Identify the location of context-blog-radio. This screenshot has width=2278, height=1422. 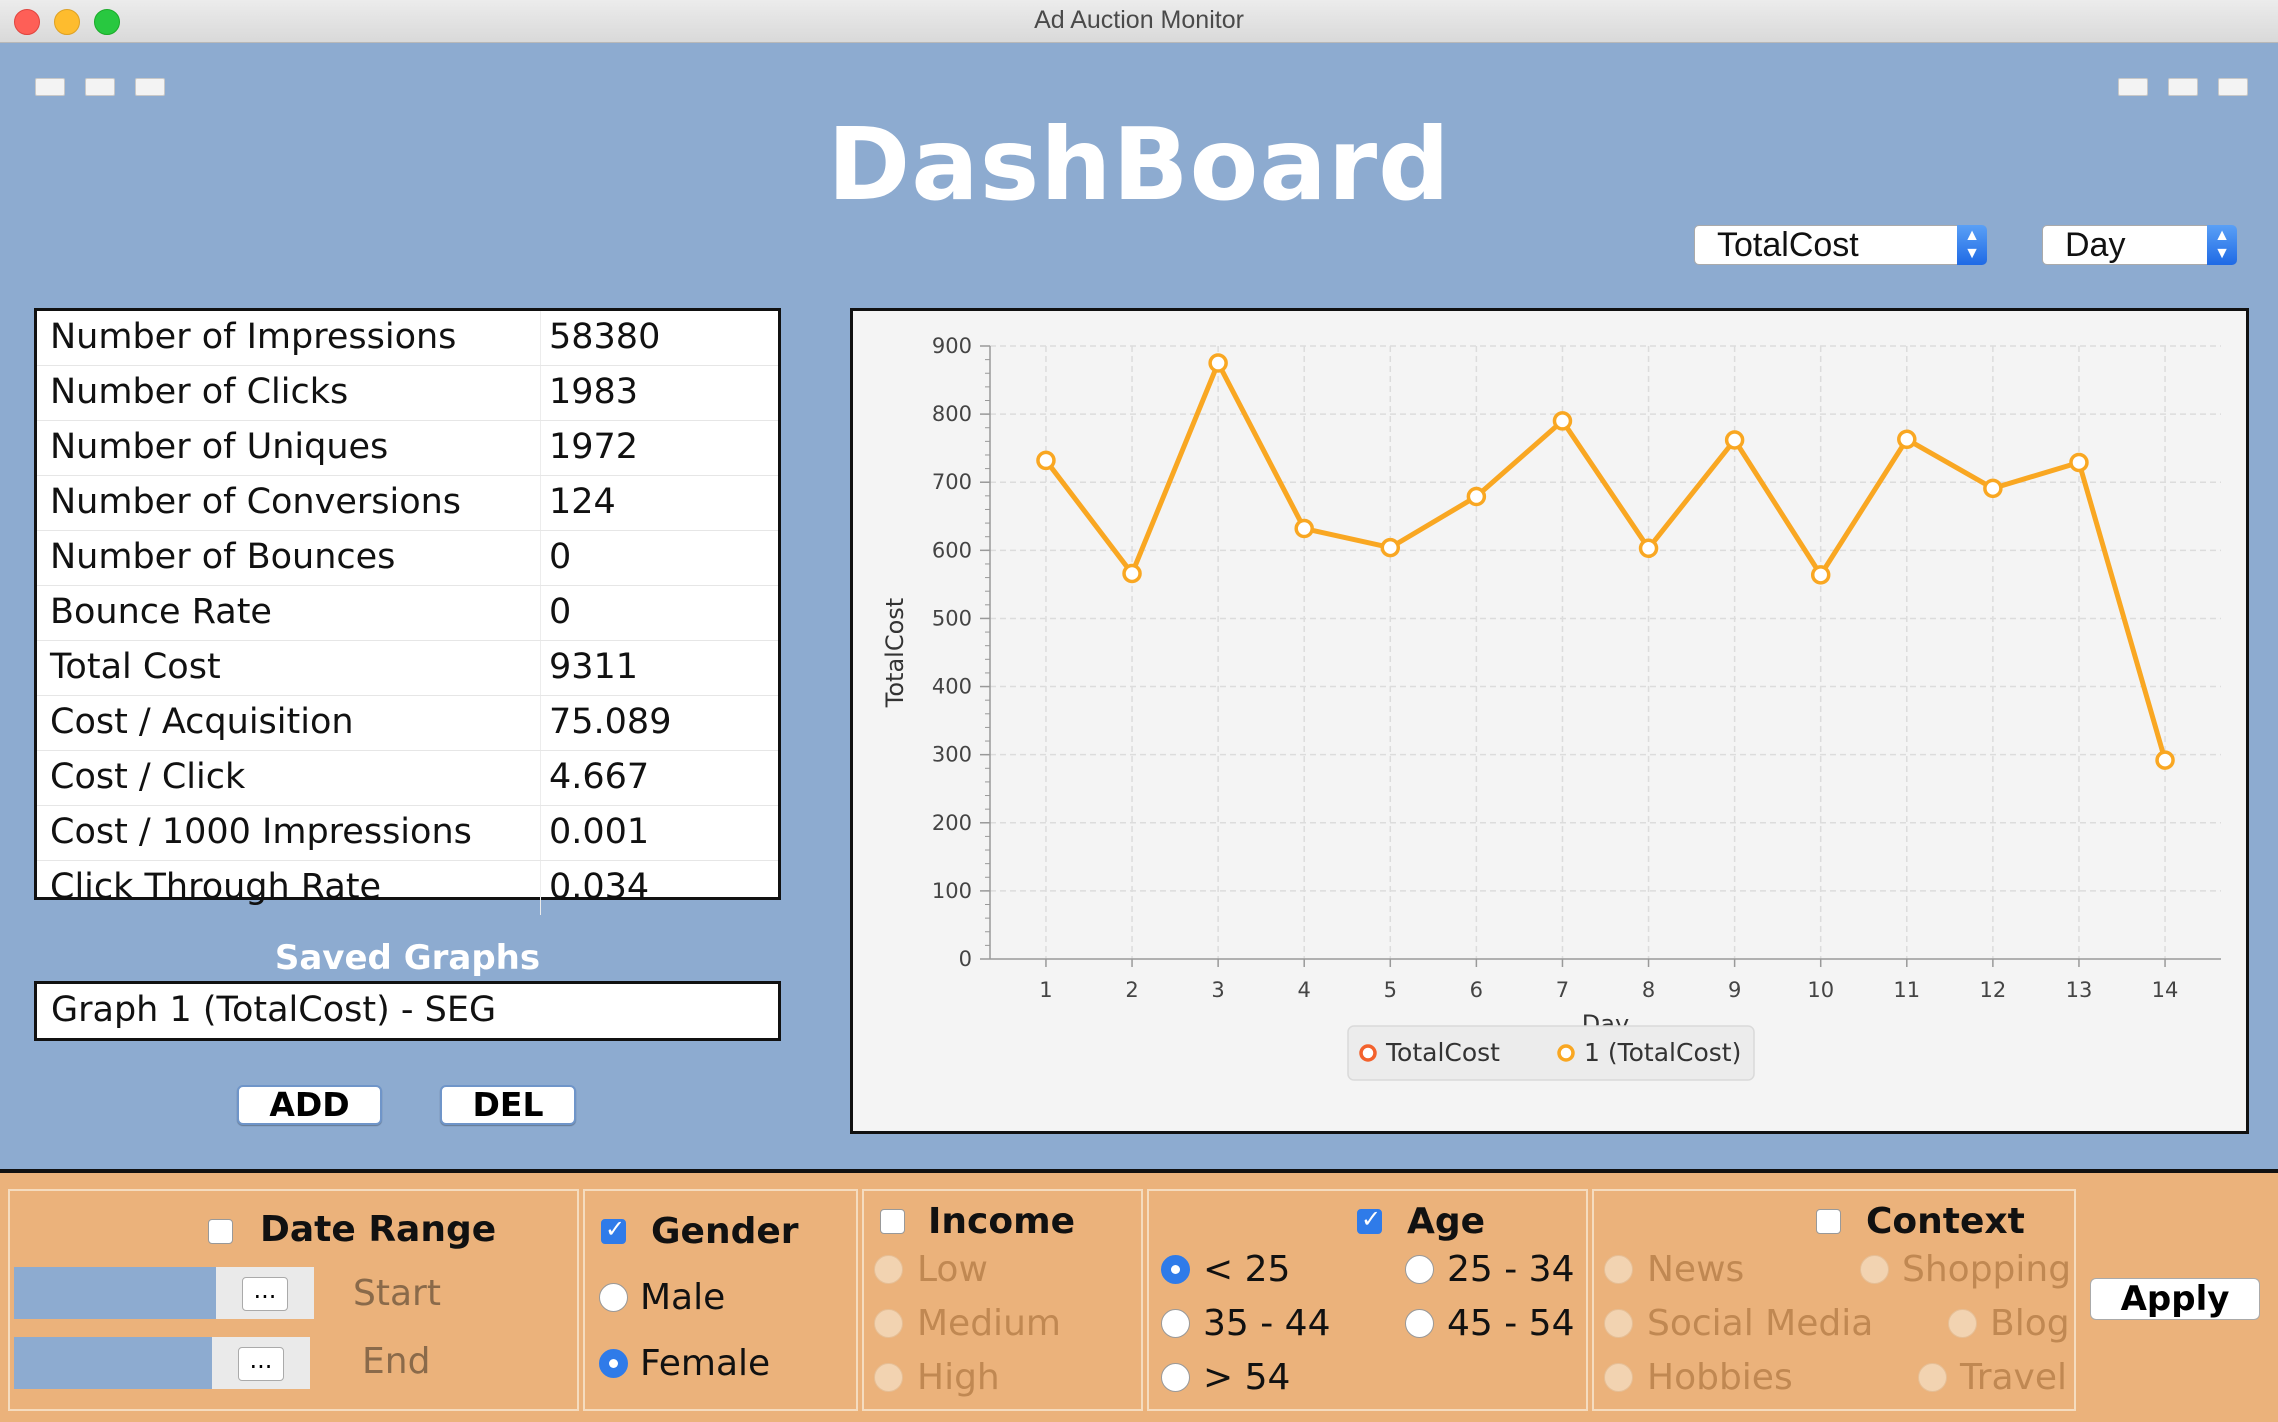
(1962, 1323).